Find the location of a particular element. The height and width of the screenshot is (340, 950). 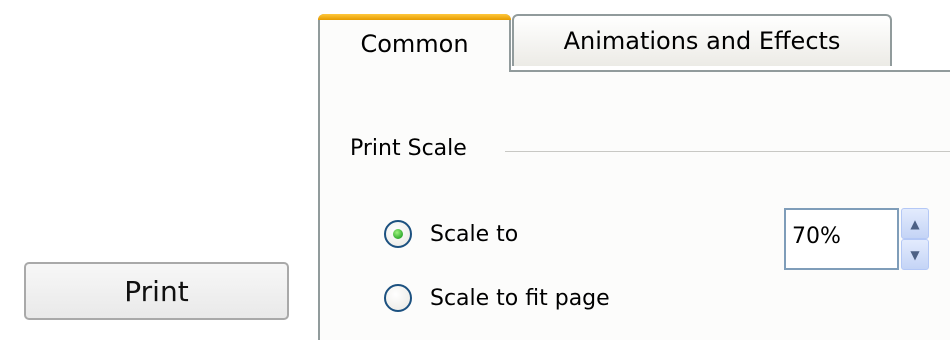

print-button: Print is located at coordinates (156, 291).